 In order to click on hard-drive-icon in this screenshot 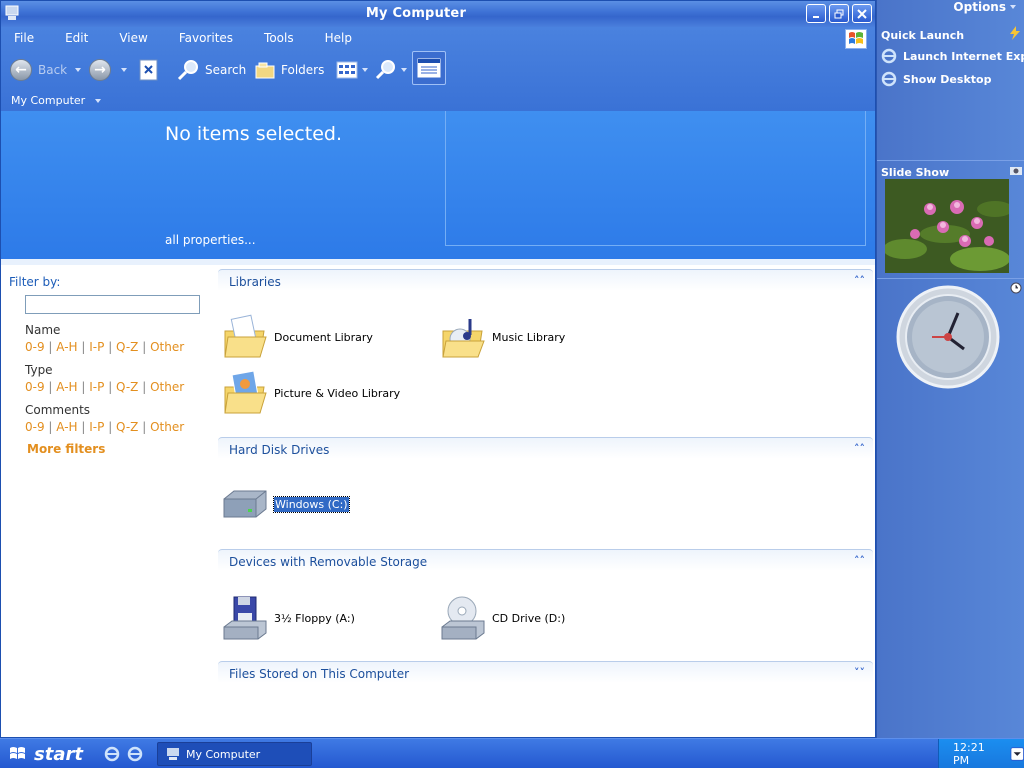, I will do `click(245, 504)`.